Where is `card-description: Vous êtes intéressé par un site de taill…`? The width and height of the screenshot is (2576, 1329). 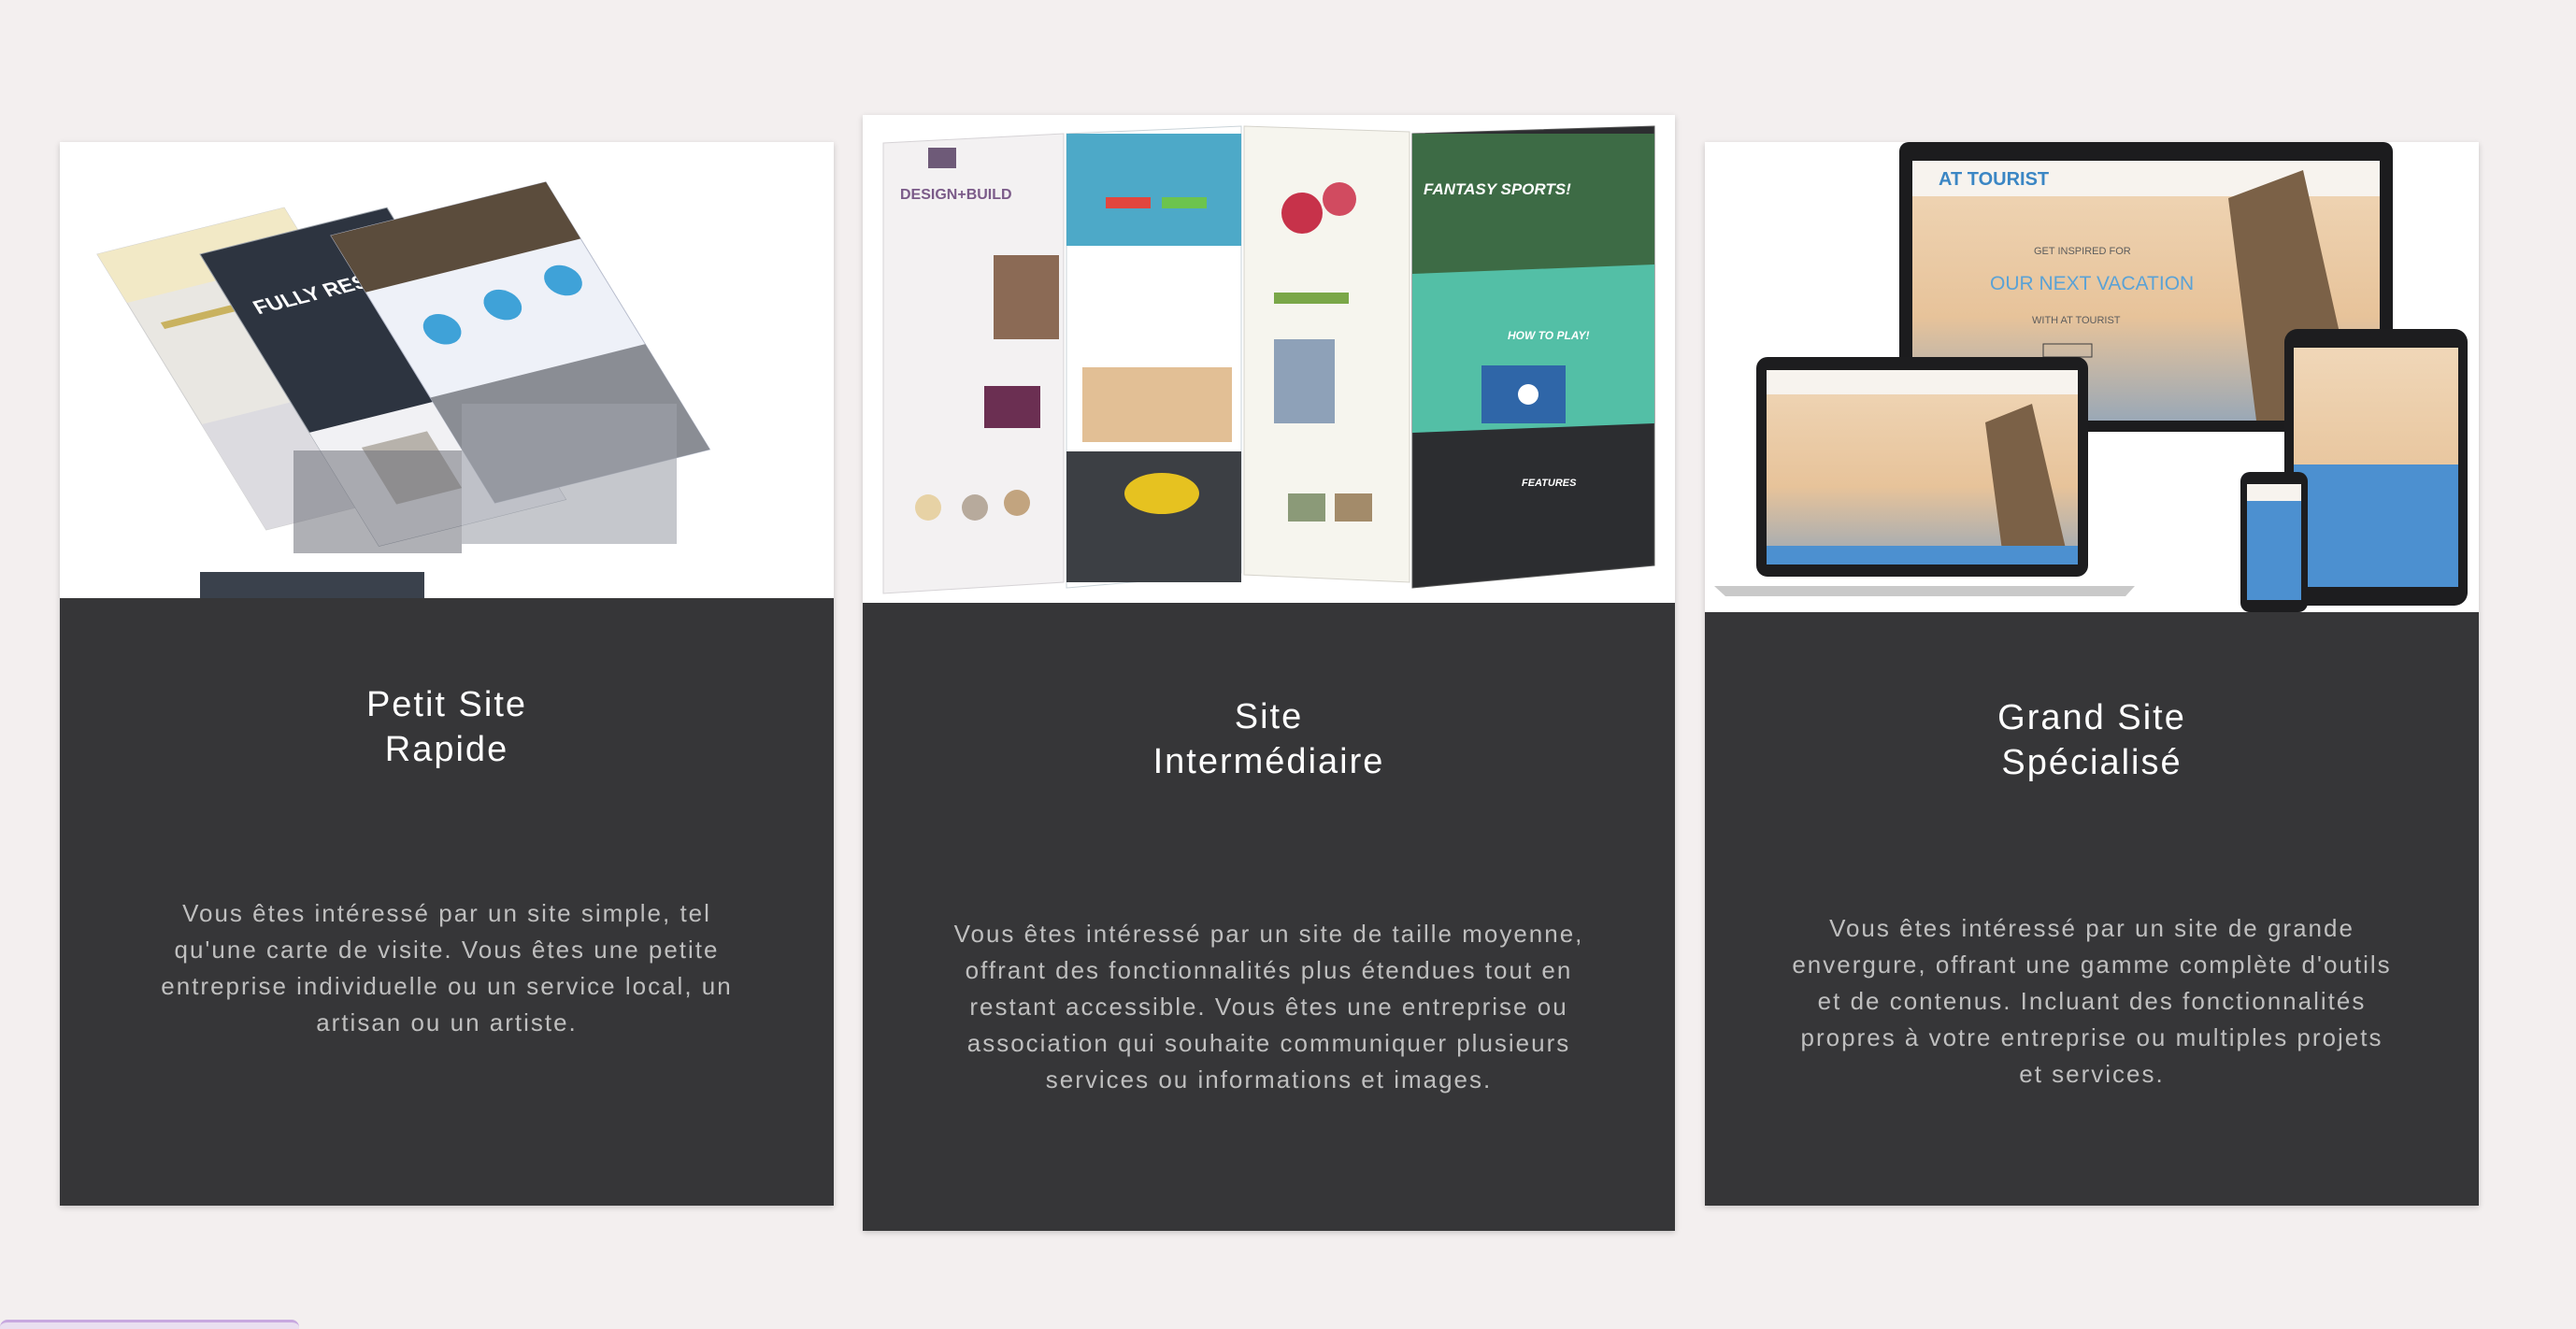
card-description: Vous êtes intéressé par un site de taill… is located at coordinates (1268, 1007).